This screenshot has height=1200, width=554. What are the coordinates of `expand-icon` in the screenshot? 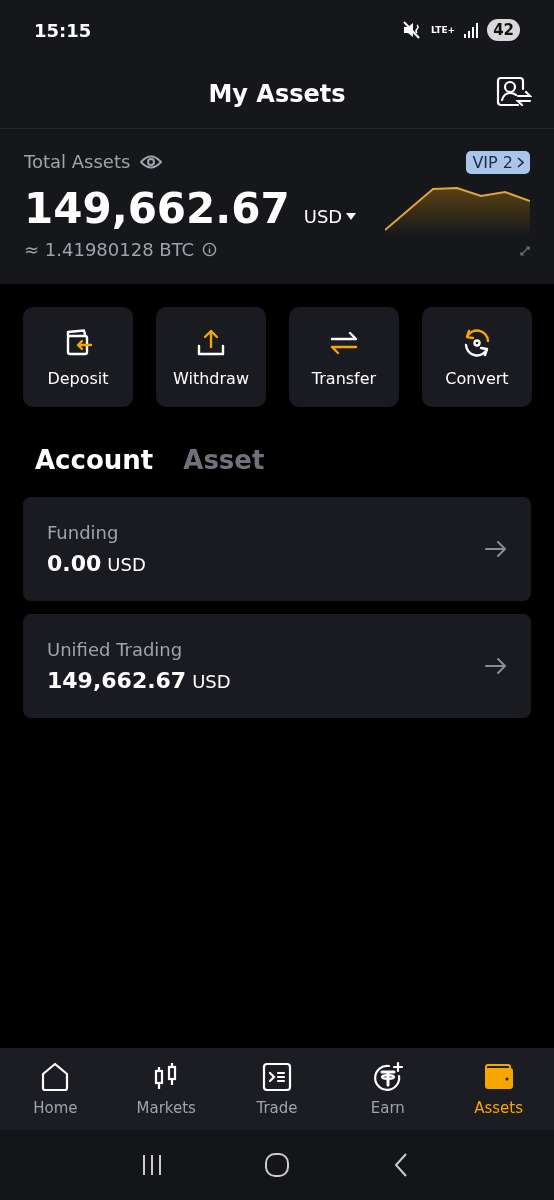 It's located at (525, 251).